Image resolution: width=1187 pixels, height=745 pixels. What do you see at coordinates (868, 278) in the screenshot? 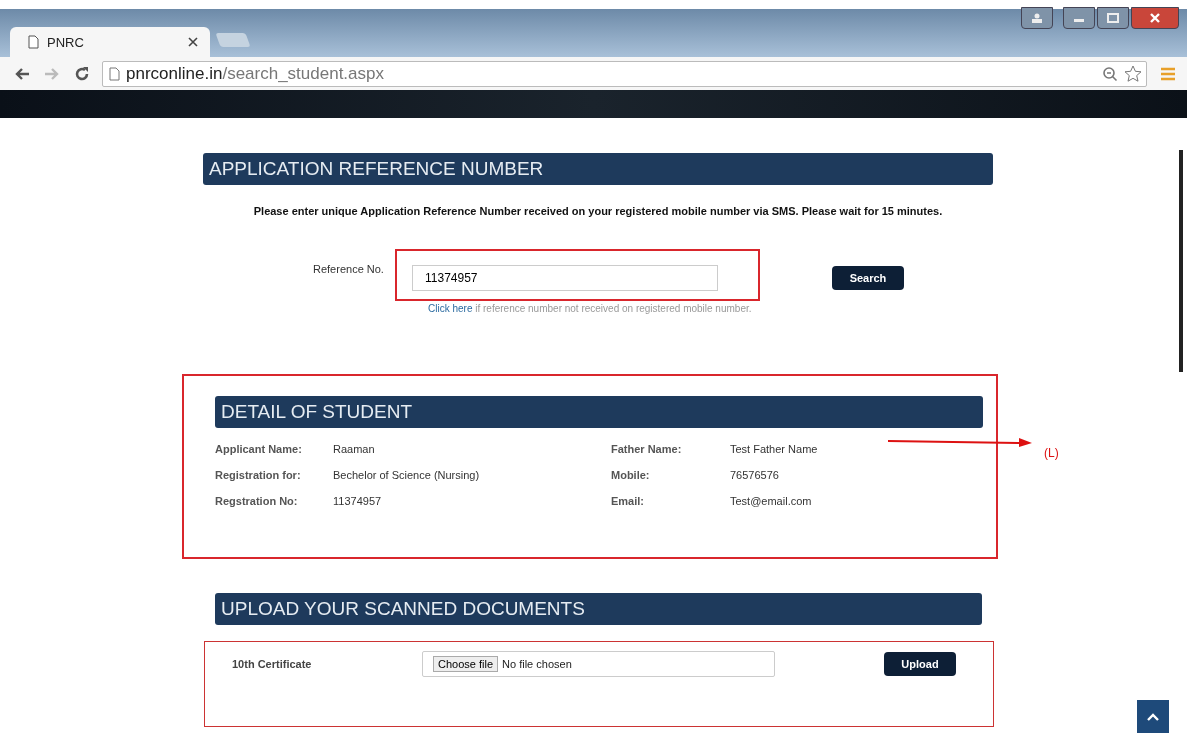
I see `search-button: Search` at bounding box center [868, 278].